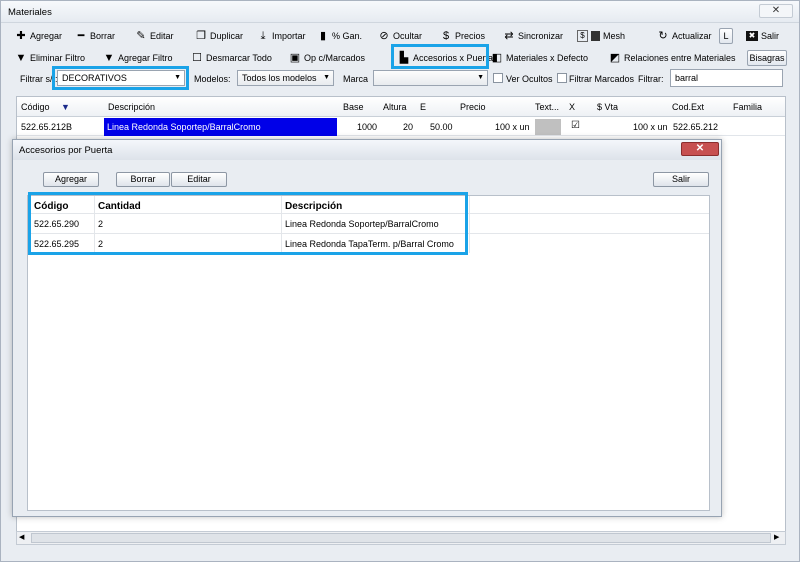  Describe the element at coordinates (602, 79) in the screenshot. I see `filter-marked-label: Filtrar Marcados` at that location.